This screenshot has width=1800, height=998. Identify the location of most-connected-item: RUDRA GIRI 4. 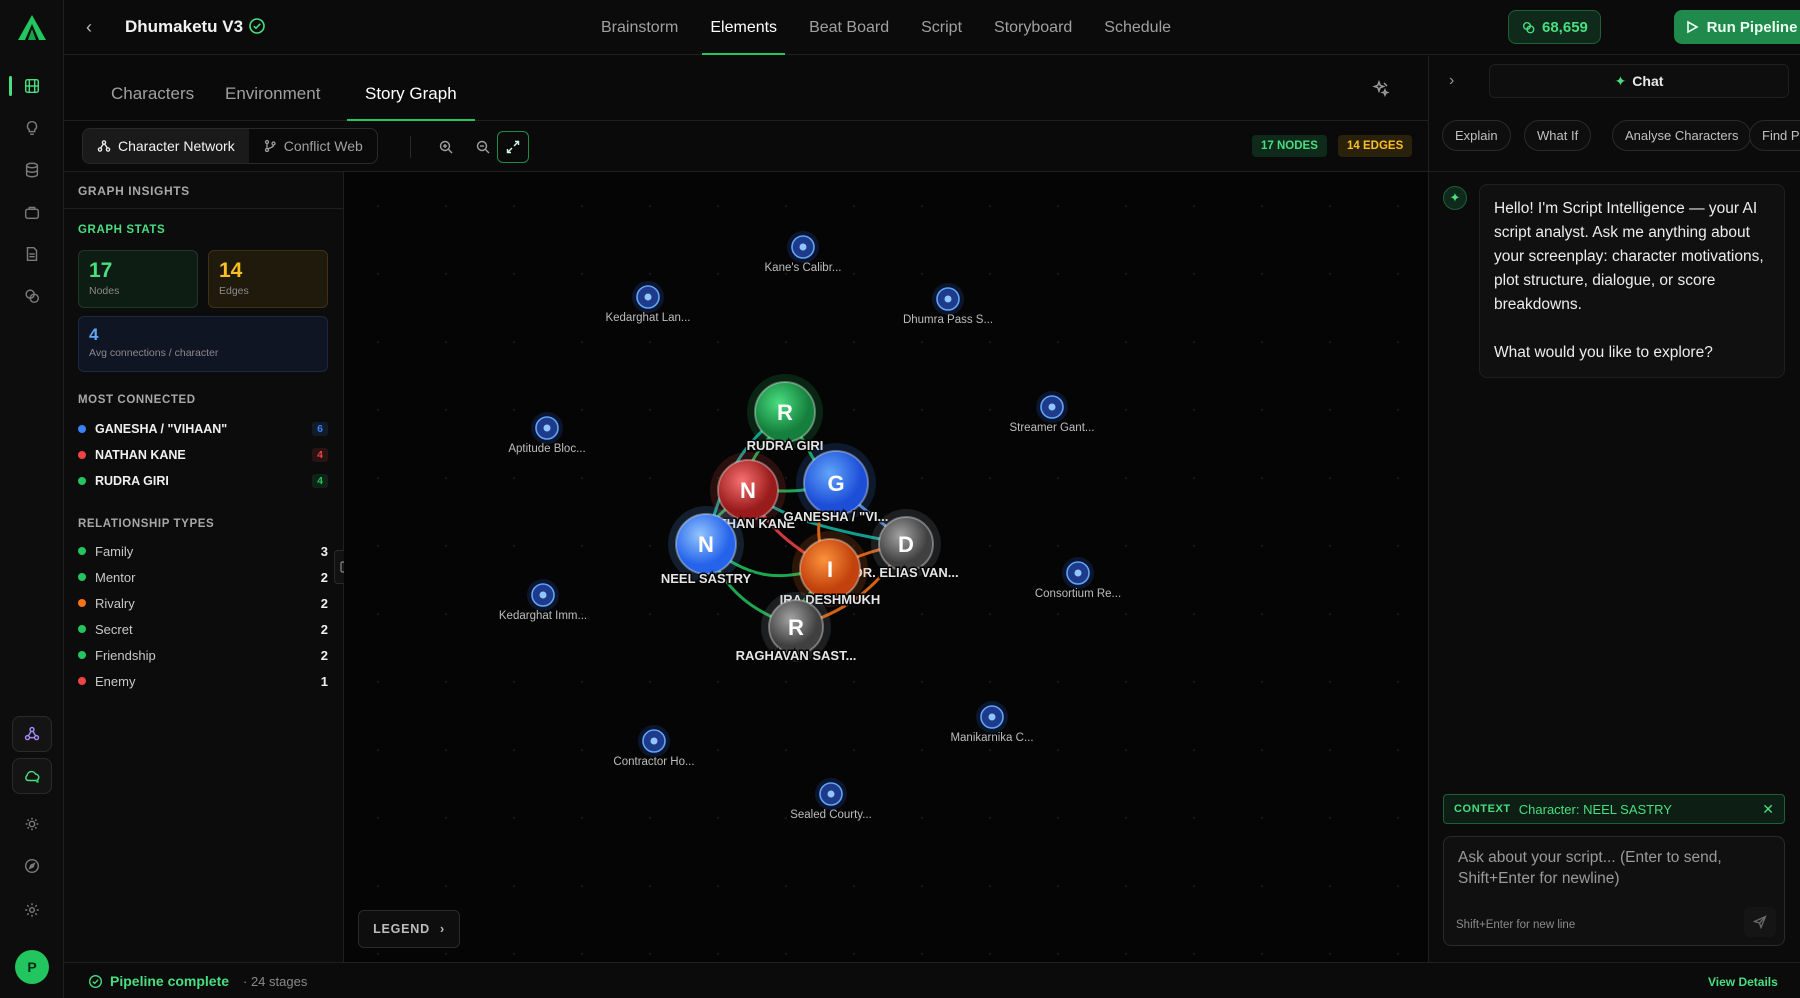
(203, 481).